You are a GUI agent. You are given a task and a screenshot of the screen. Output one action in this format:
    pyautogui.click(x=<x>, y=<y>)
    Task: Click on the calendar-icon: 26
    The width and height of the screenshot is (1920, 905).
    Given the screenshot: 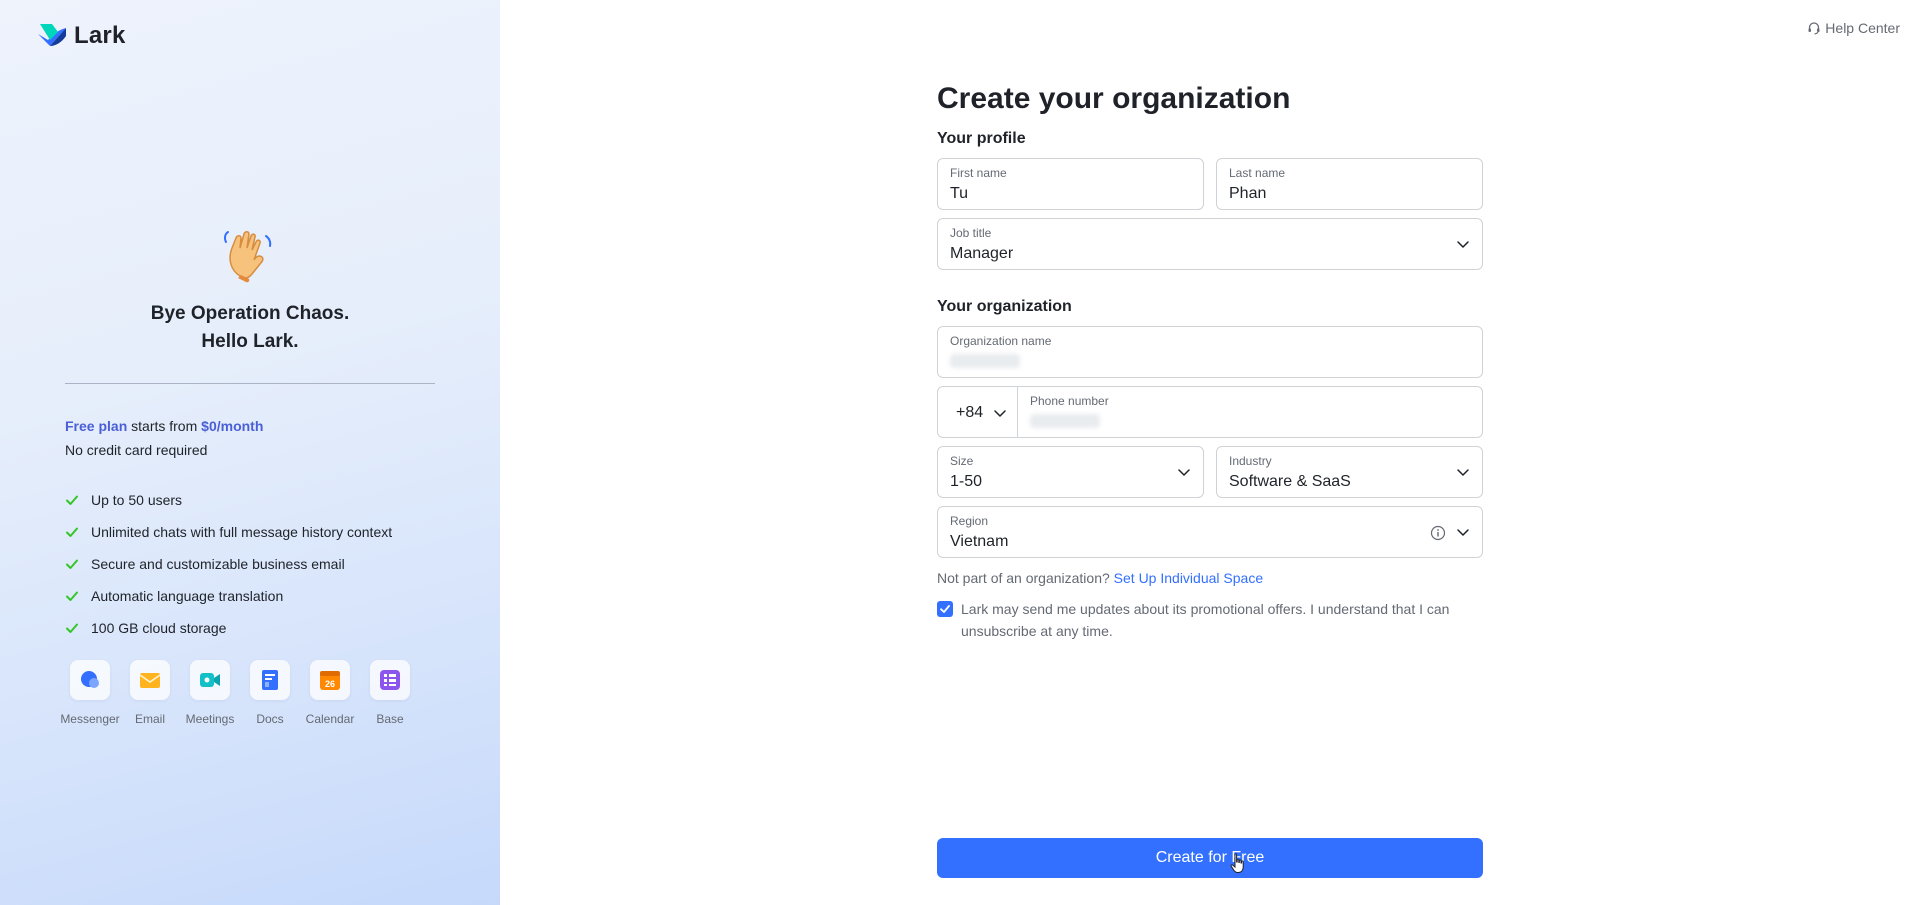 What is the action you would take?
    pyautogui.click(x=330, y=680)
    